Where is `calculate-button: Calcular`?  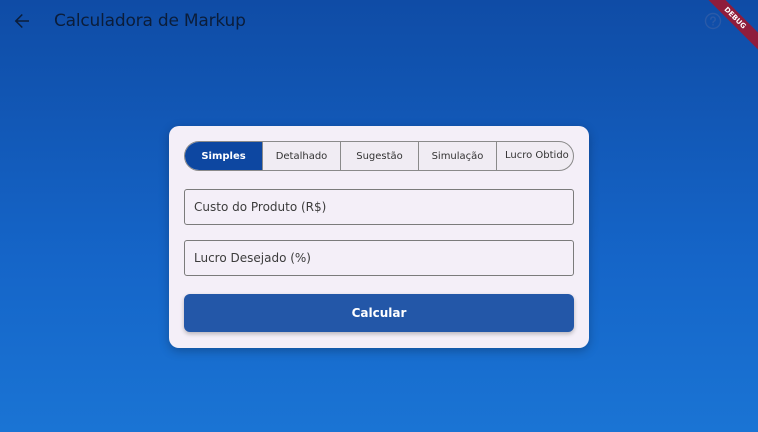 calculate-button: Calcular is located at coordinates (379, 313).